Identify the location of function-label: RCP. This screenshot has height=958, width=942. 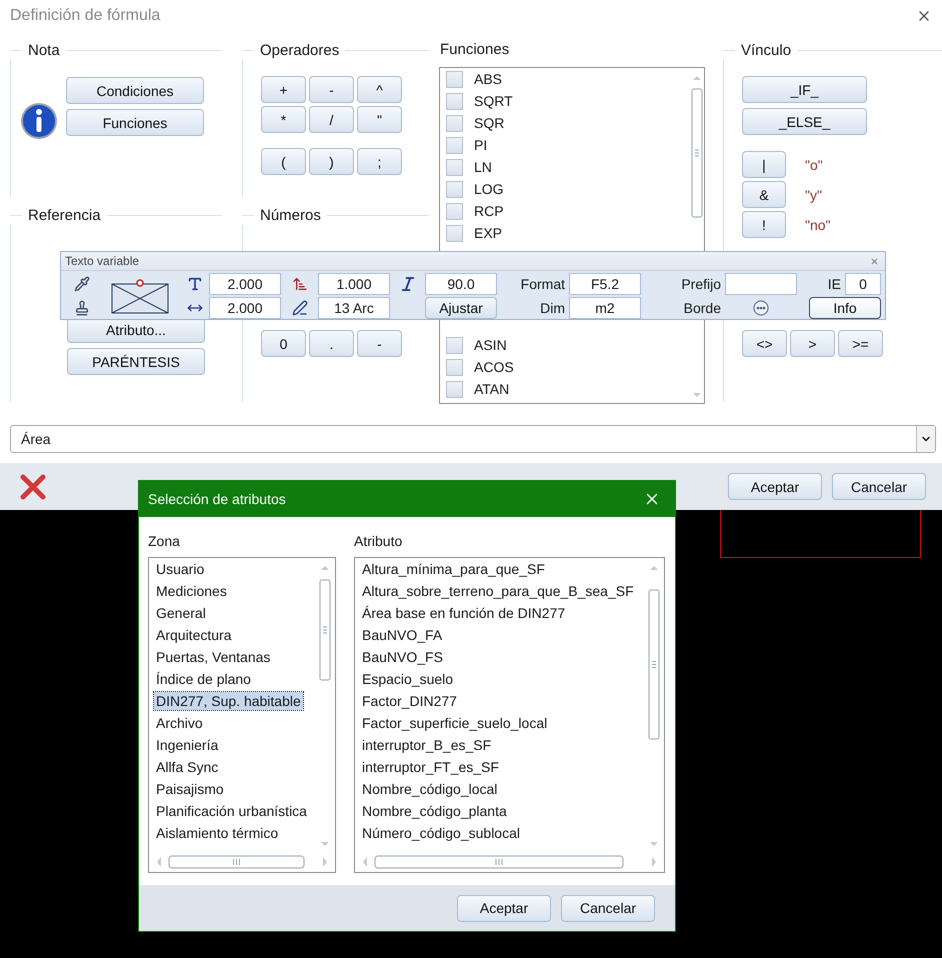
(489, 211).